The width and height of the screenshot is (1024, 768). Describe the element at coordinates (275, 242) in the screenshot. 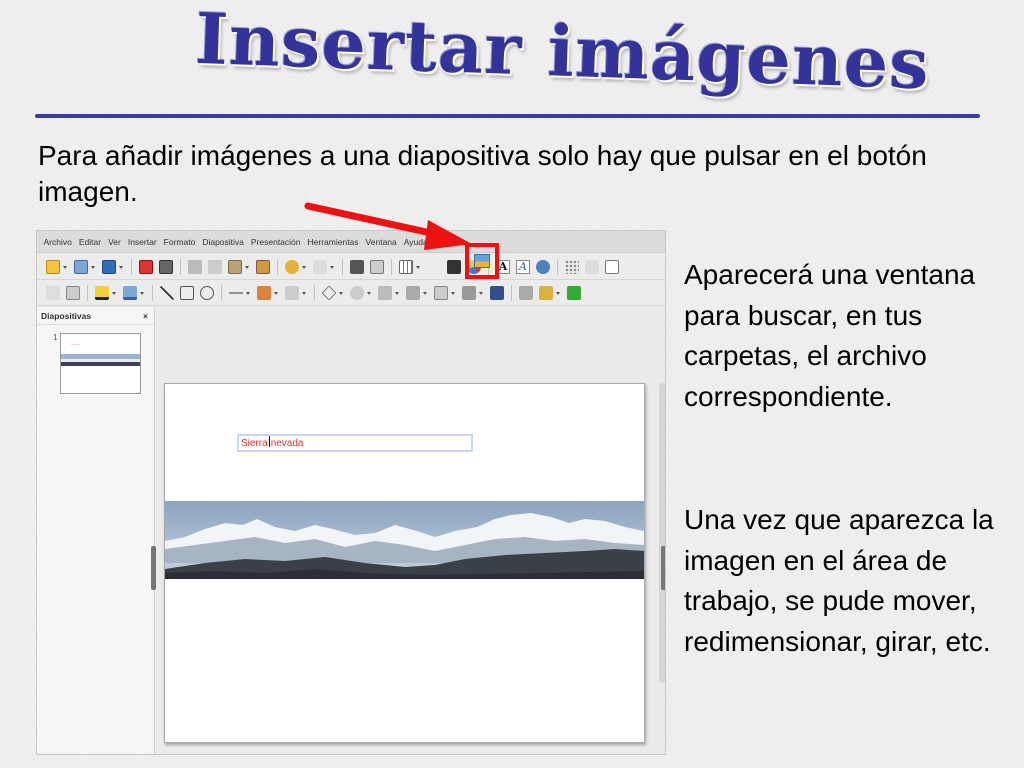

I see `menu-item-presentacion: Presentación` at that location.